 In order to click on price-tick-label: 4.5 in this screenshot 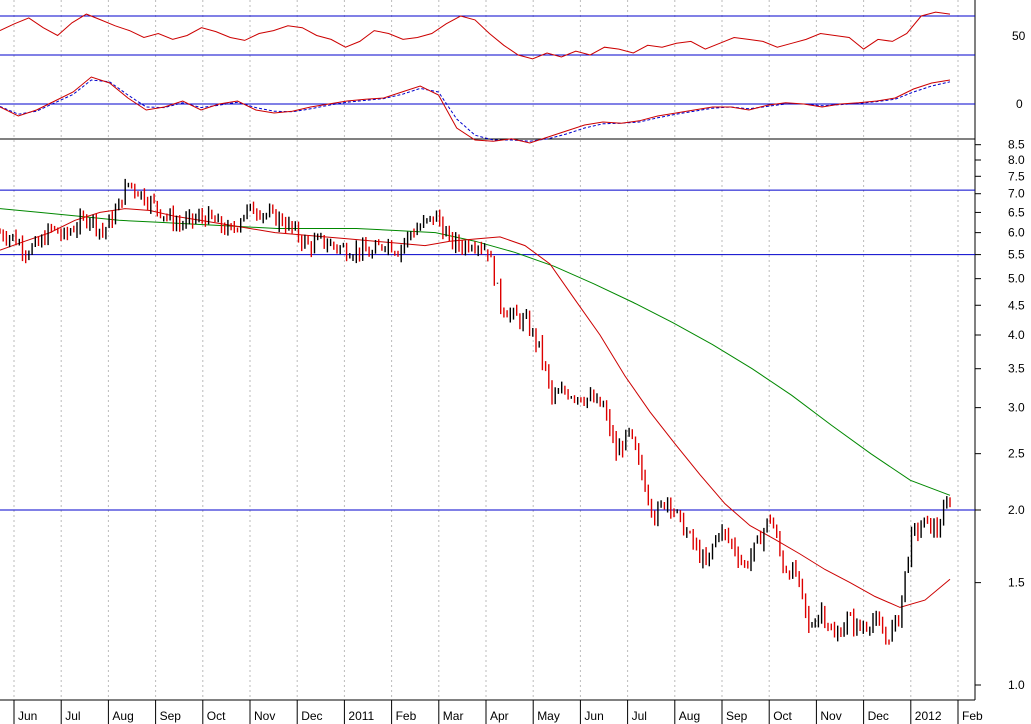, I will do `click(1016, 305)`.